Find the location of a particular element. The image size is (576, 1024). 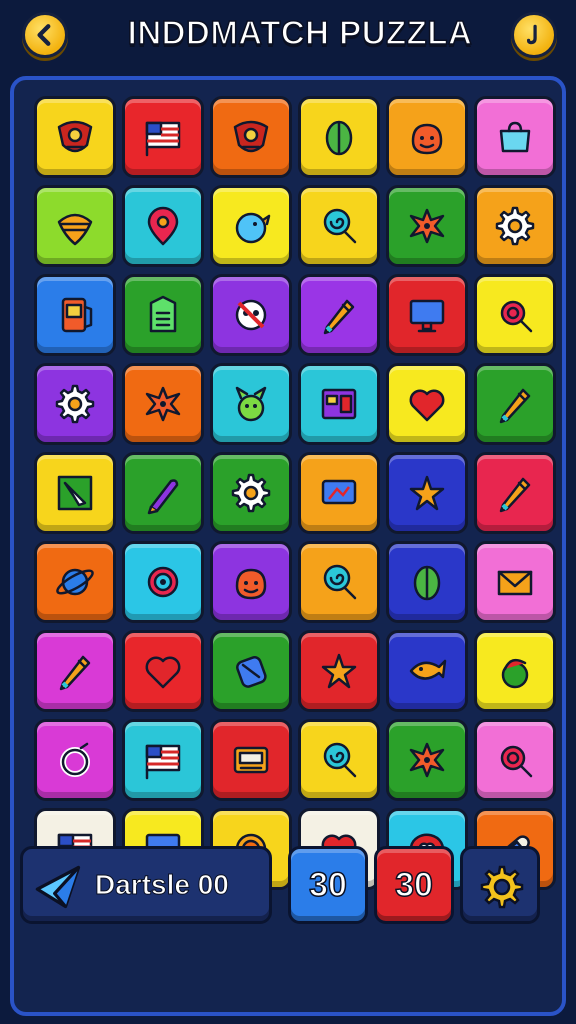

window-icon is located at coordinates (339, 404).